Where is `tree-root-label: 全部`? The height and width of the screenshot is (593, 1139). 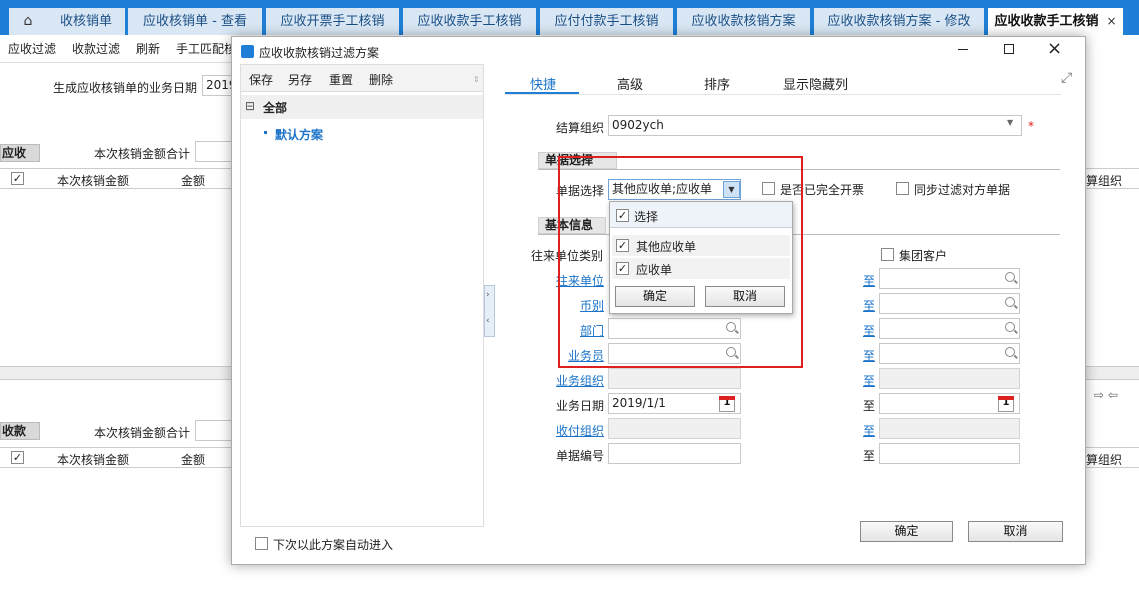
tree-root-label: 全部 is located at coordinates (275, 108).